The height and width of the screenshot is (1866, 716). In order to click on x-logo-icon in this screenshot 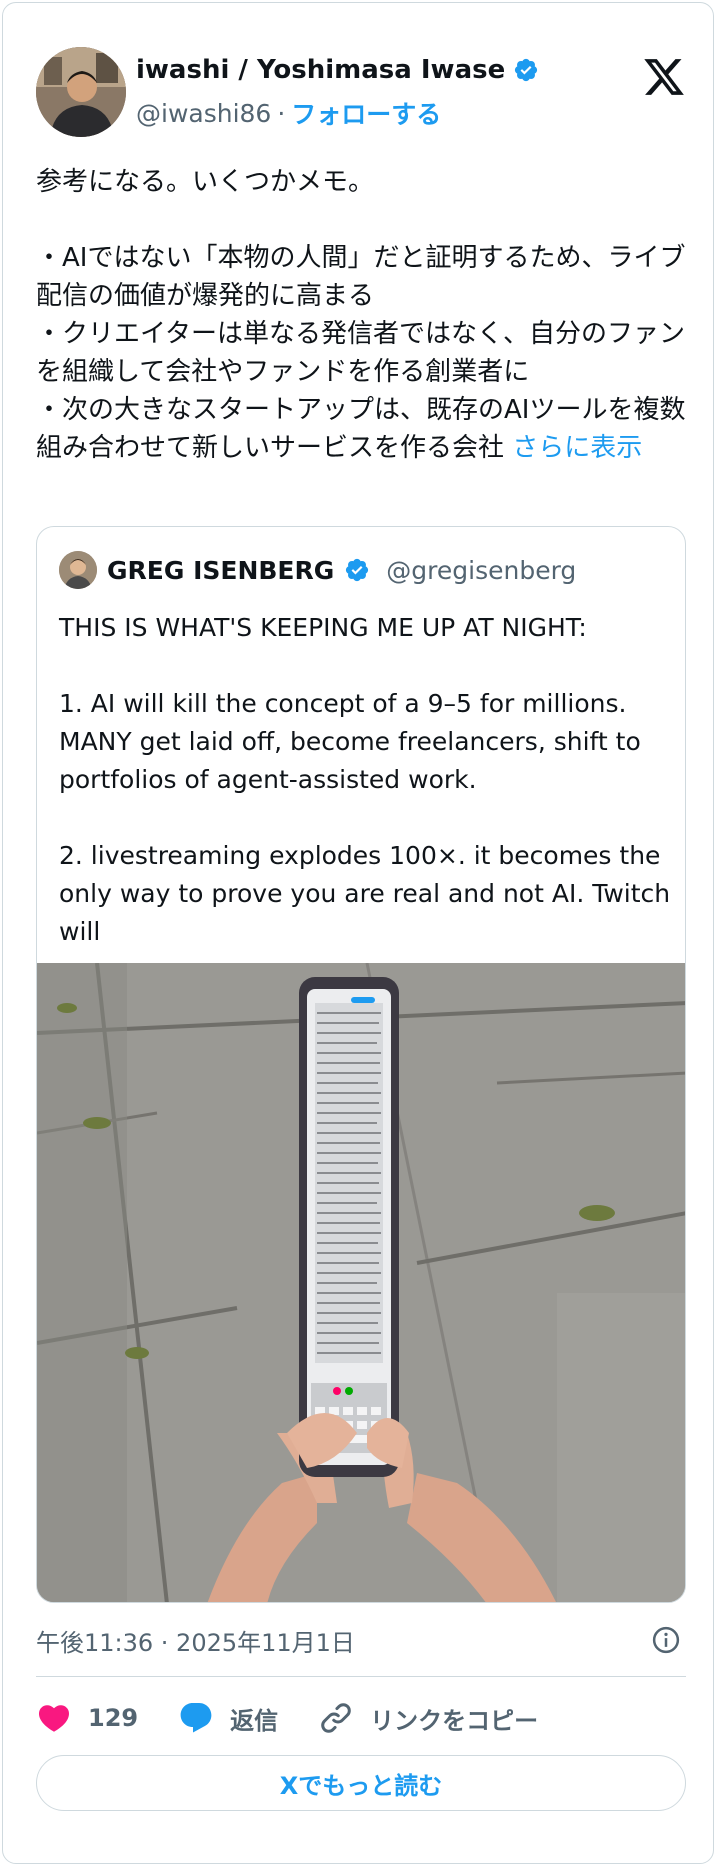, I will do `click(664, 77)`.